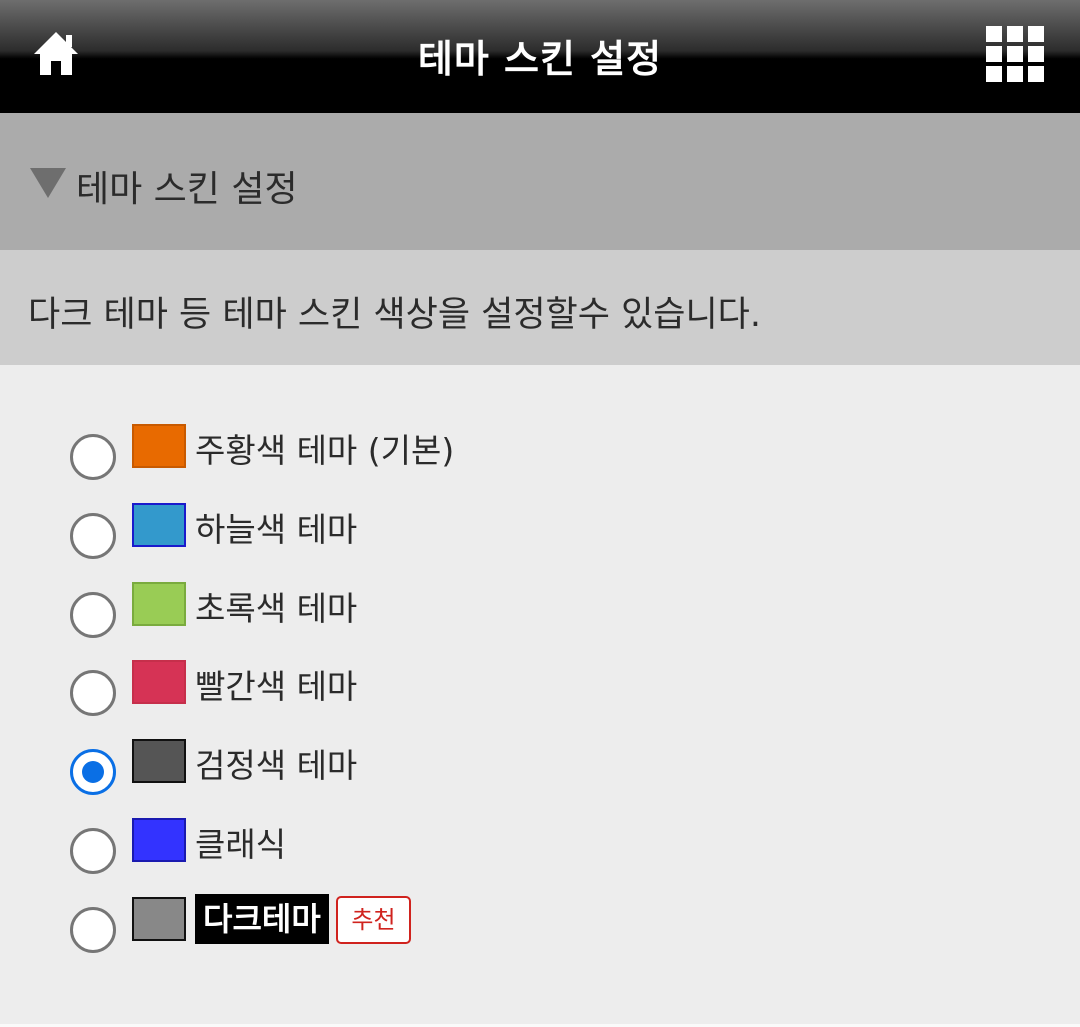 The width and height of the screenshot is (1080, 1027). Describe the element at coordinates (93, 457) in the screenshot. I see `radio-orange` at that location.